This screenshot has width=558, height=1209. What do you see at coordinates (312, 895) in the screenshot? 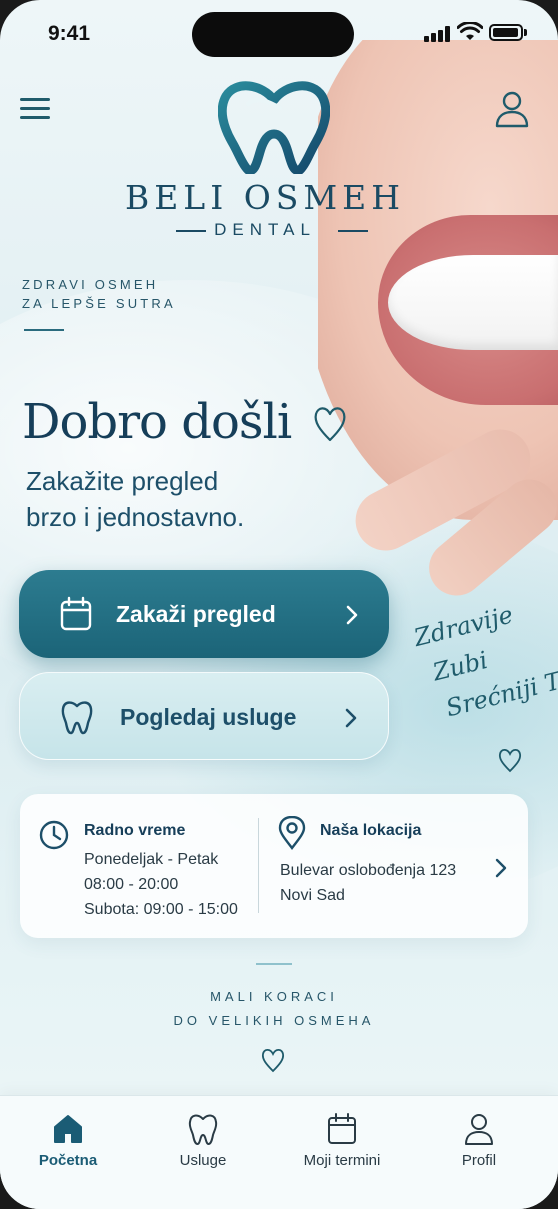
I see `location-line-2: Novi Sad` at bounding box center [312, 895].